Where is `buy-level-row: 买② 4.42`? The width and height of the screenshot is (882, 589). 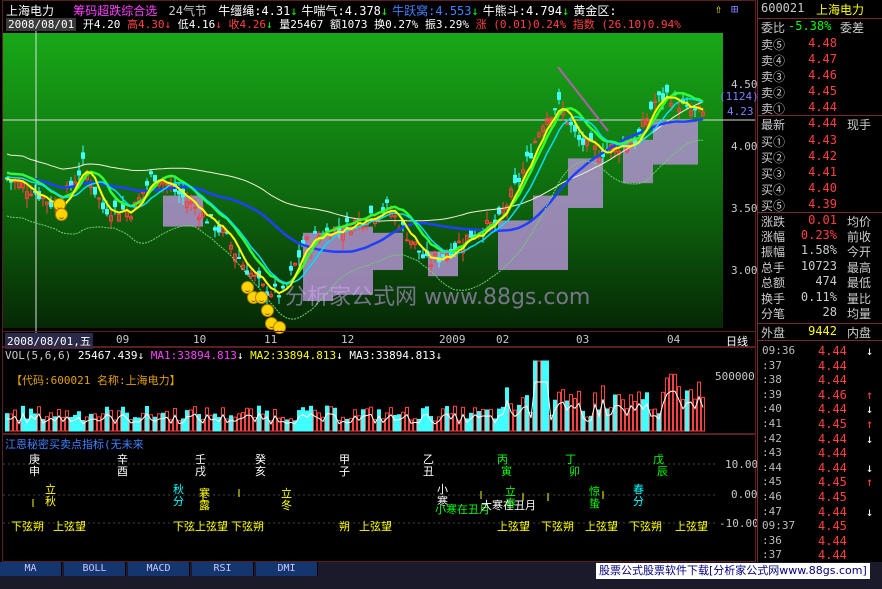 buy-level-row: 买② 4.42 is located at coordinates (820, 157).